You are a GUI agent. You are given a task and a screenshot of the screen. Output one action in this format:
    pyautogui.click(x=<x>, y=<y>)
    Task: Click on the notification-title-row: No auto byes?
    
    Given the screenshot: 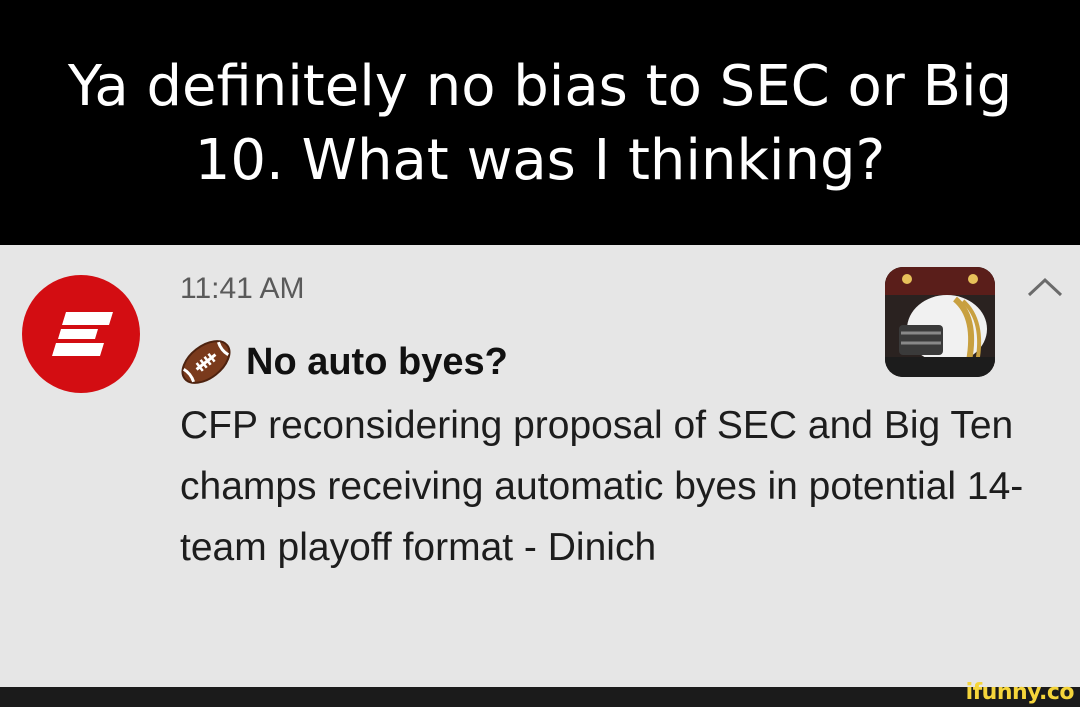 What is the action you would take?
    pyautogui.click(x=343, y=362)
    